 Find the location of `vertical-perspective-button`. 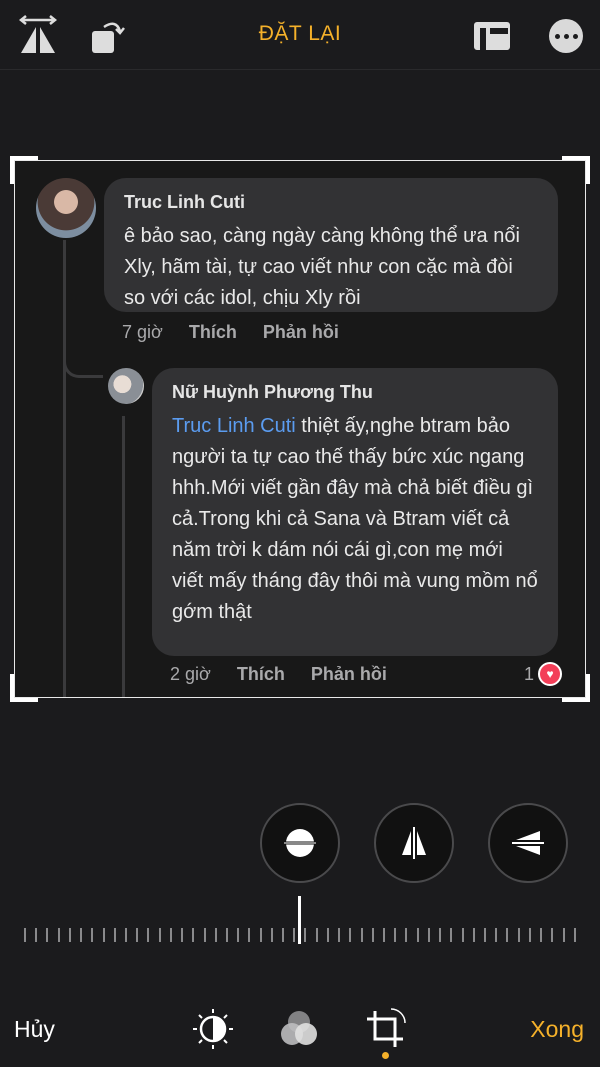

vertical-perspective-button is located at coordinates (414, 843).